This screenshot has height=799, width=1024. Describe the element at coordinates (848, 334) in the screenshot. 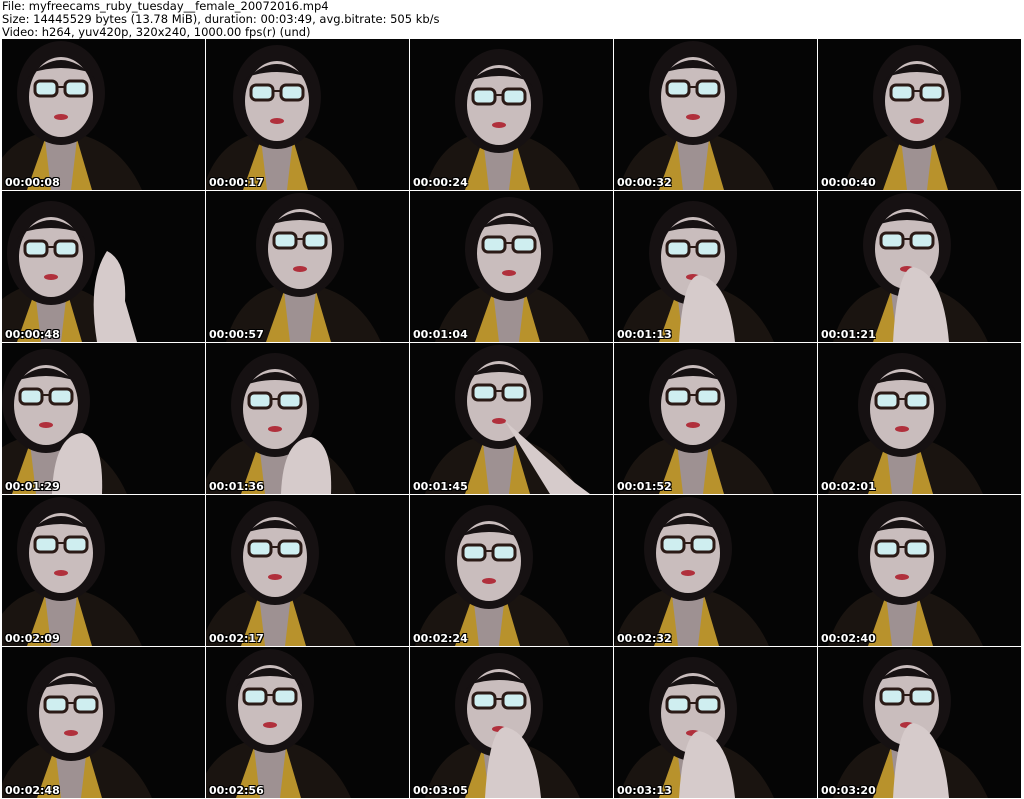

I see `frame-timestamp: 00:01:21` at that location.